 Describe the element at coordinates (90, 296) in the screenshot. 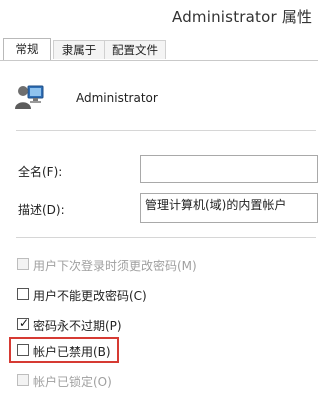

I see `checkbox-label: 用户不能更改密码(C)` at that location.